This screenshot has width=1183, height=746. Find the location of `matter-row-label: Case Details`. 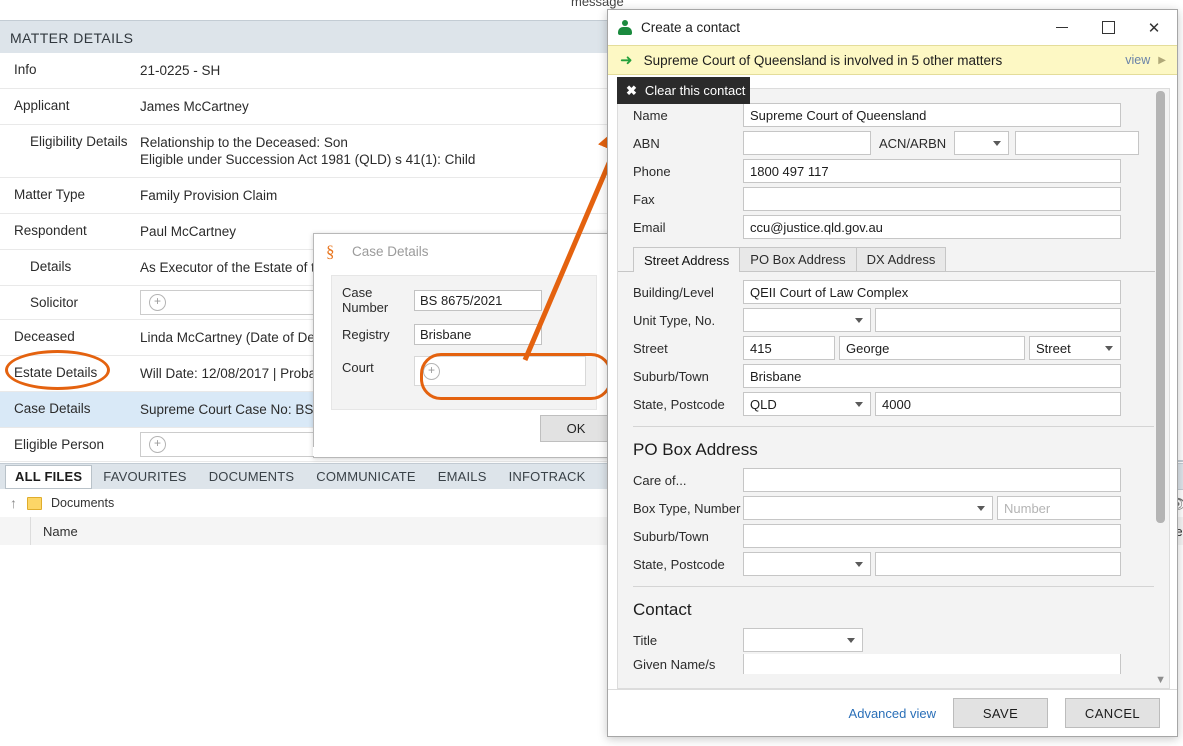

matter-row-label: Case Details is located at coordinates (52, 408).